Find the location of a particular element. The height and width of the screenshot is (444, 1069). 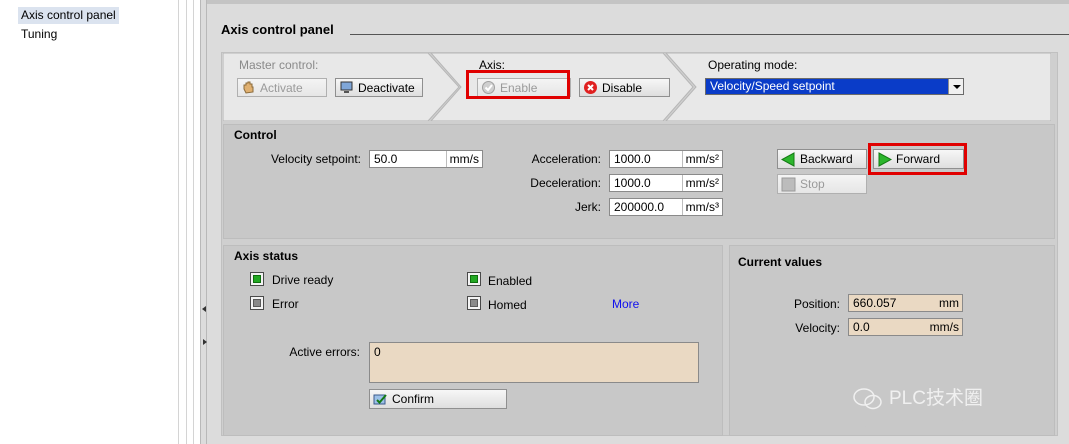

velocity-unit: mm/s is located at coordinates (944, 327).